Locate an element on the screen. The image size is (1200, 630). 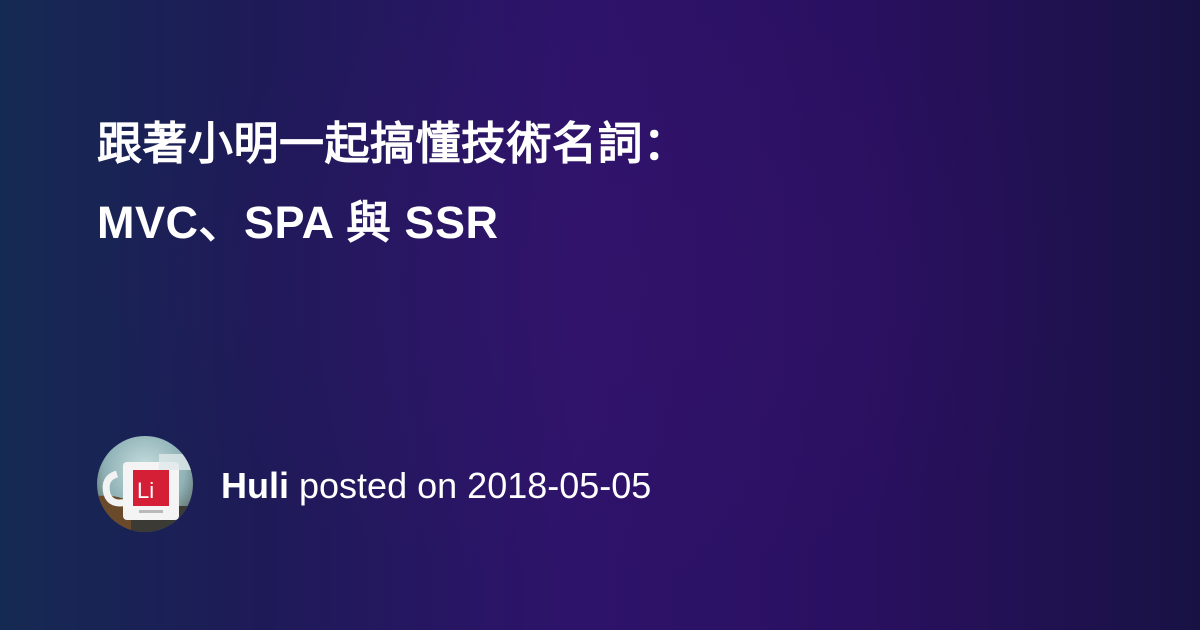
author-byline: Li Huli posted on 2018-05-05 is located at coordinates (374, 484).